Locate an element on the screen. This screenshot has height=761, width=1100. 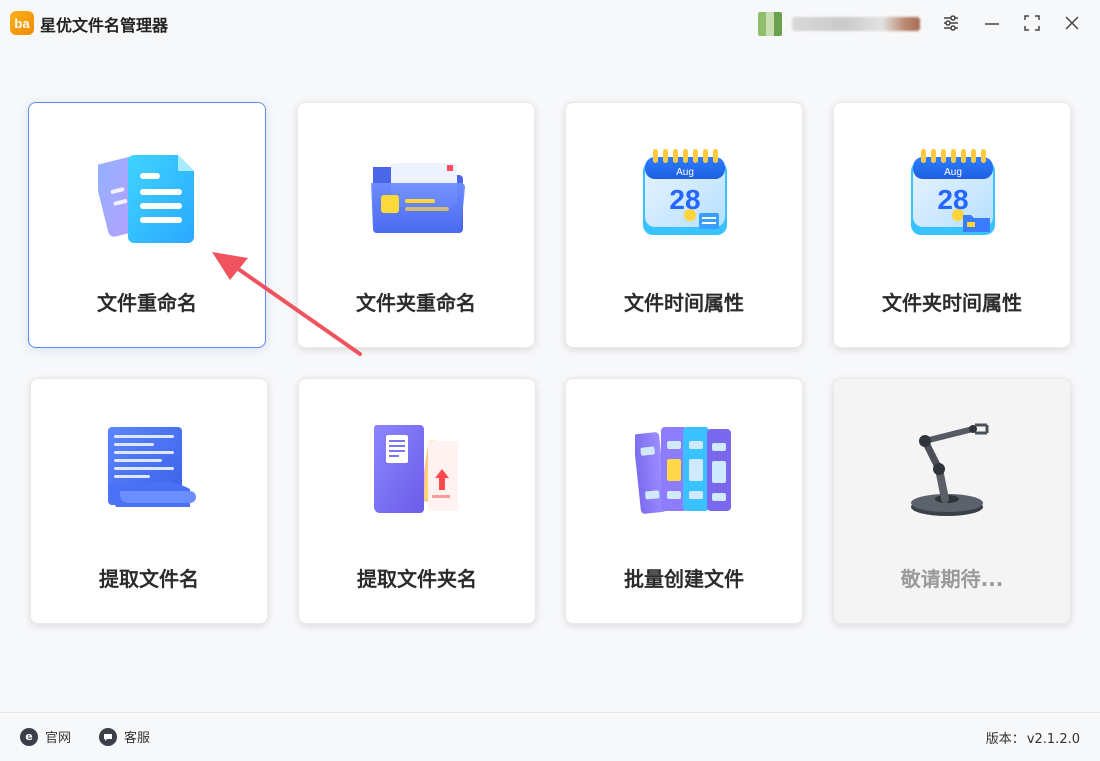
card-folder-time: Aug 28 文件夹时间属性 is located at coordinates (952, 225).